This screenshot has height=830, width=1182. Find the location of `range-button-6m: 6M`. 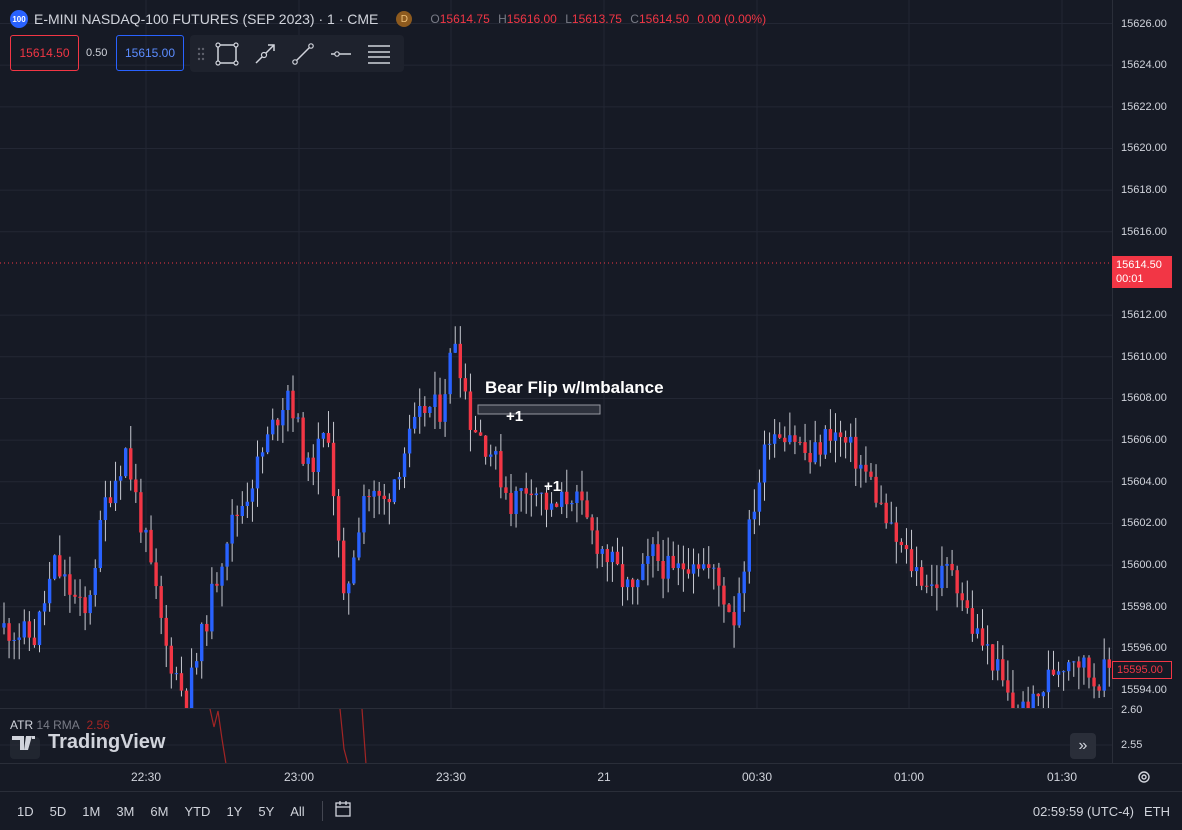

range-button-6m: 6M is located at coordinates (159, 811).